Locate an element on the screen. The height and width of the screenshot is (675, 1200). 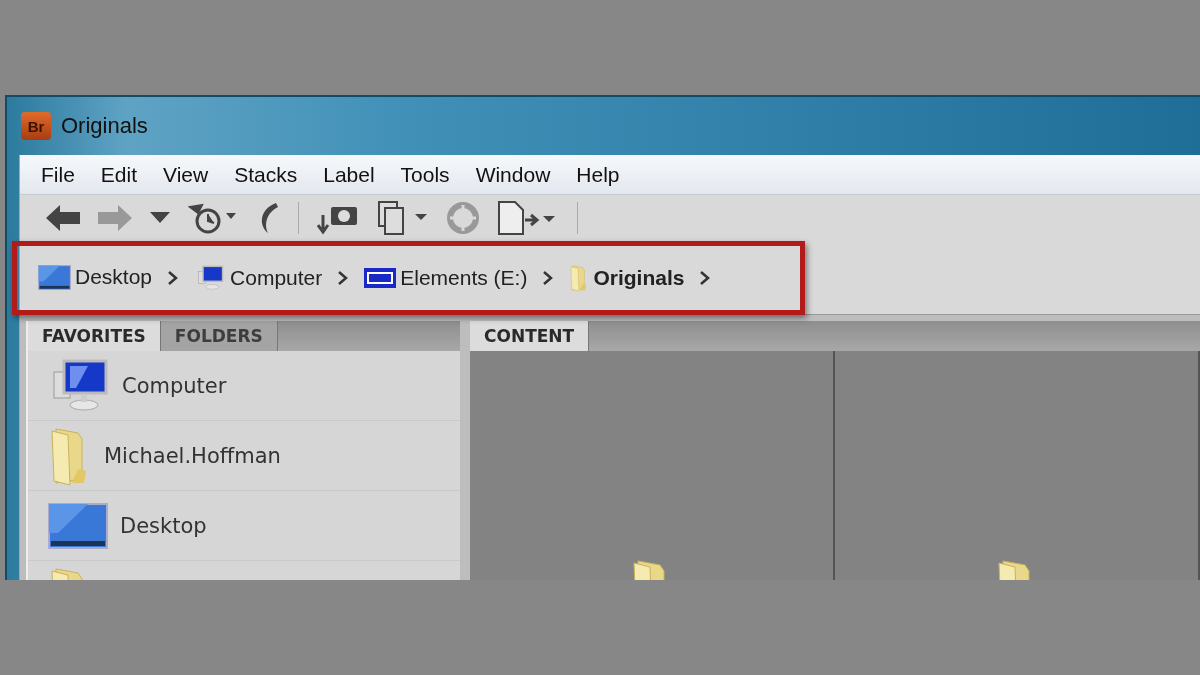
favorite-label: Computer is located at coordinates (174, 385).